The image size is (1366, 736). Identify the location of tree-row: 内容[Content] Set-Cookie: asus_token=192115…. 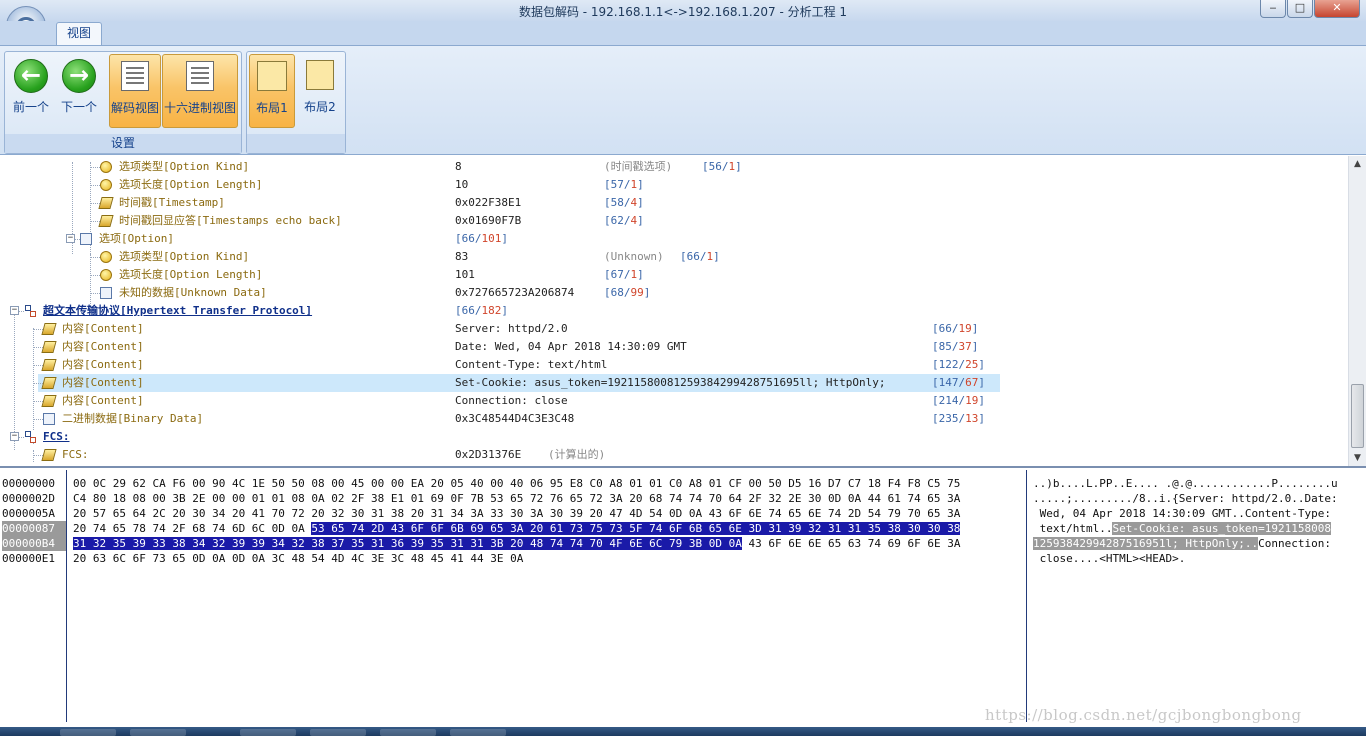
(673, 383).